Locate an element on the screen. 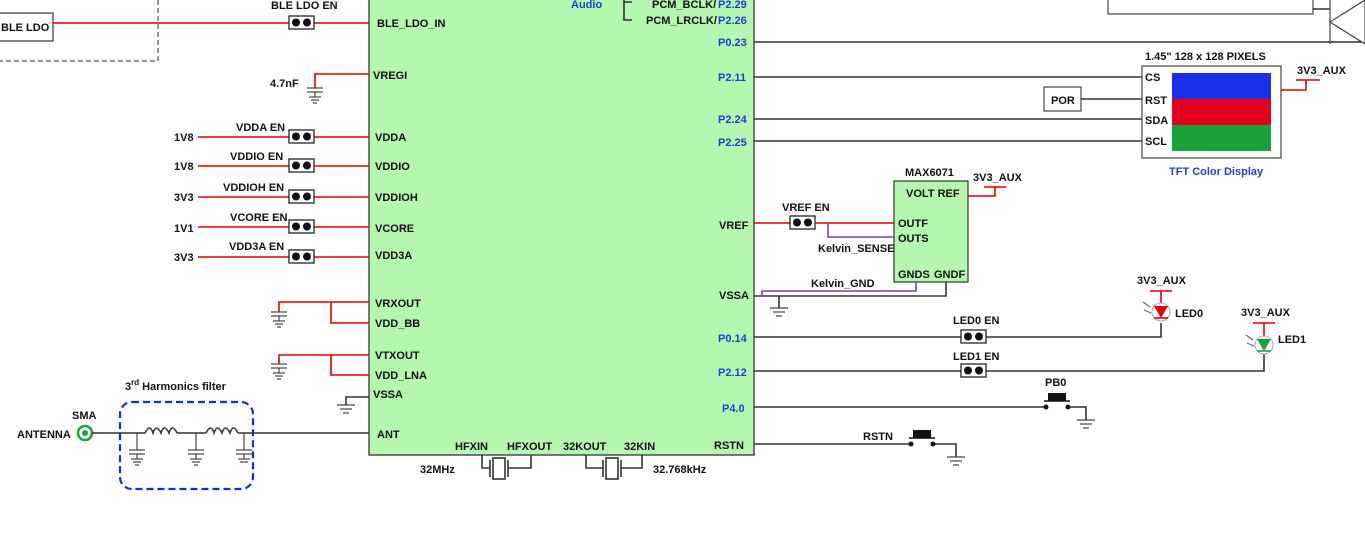  vddioh-en-jumper is located at coordinates (301, 196).